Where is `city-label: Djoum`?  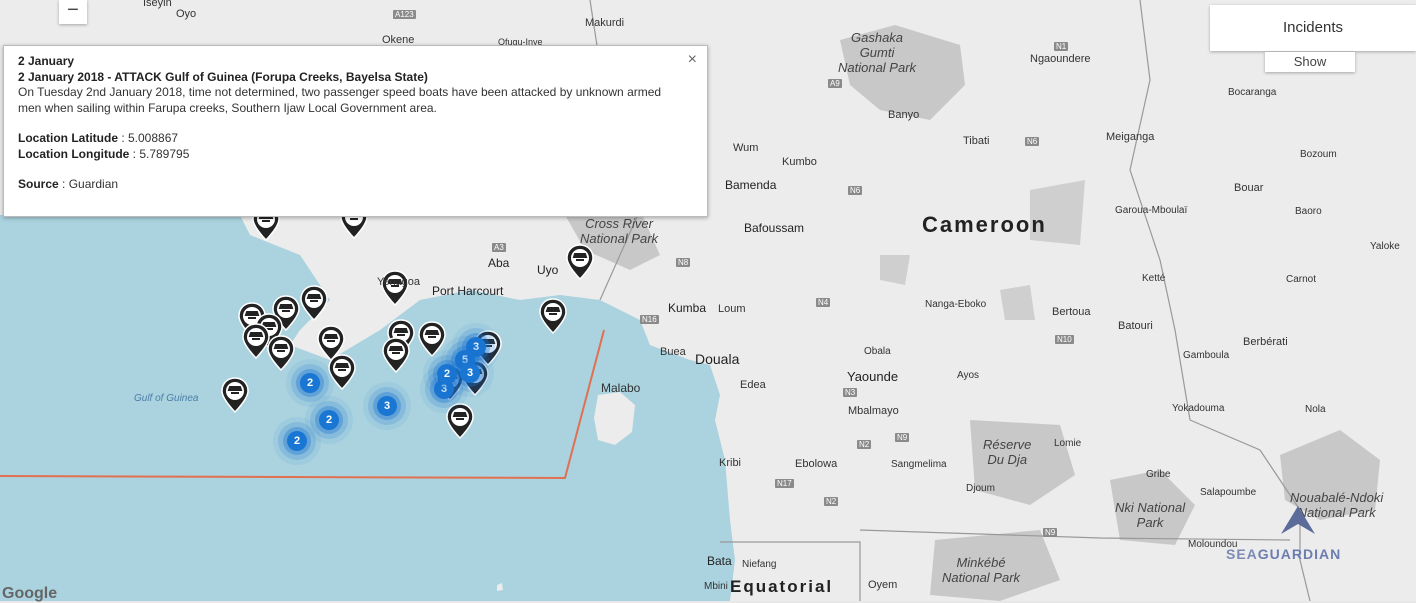
city-label: Djoum is located at coordinates (980, 488).